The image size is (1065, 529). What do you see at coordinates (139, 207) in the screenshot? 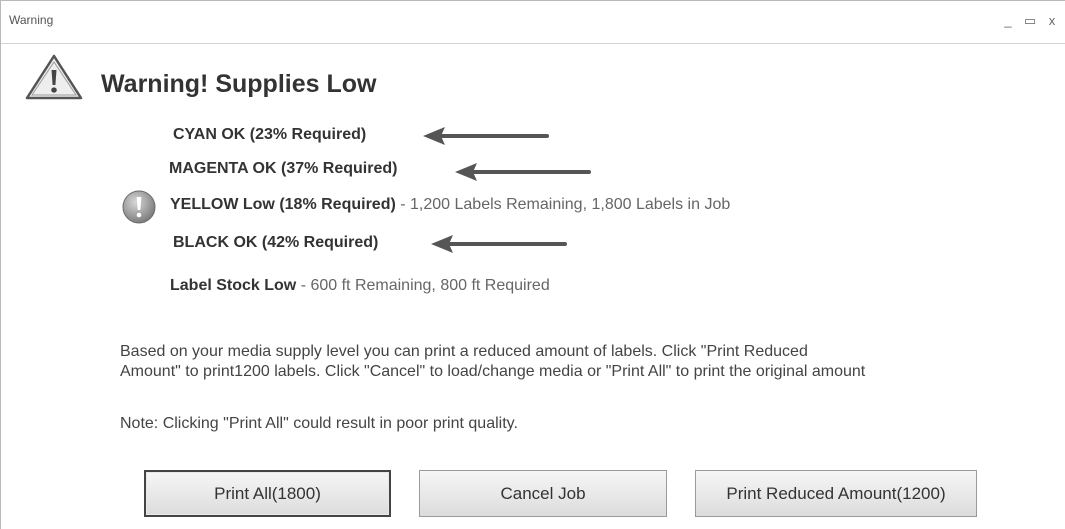
I see `exclamation-icon` at bounding box center [139, 207].